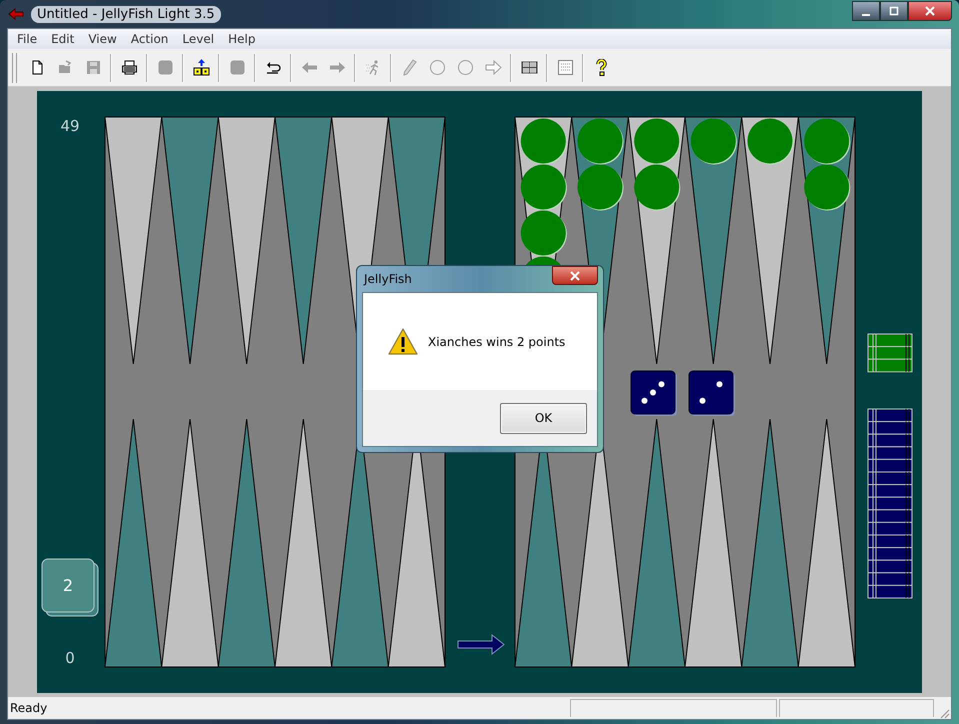 The width and height of the screenshot is (959, 724). Describe the element at coordinates (16, 14) in the screenshot. I see `app-icon` at that location.